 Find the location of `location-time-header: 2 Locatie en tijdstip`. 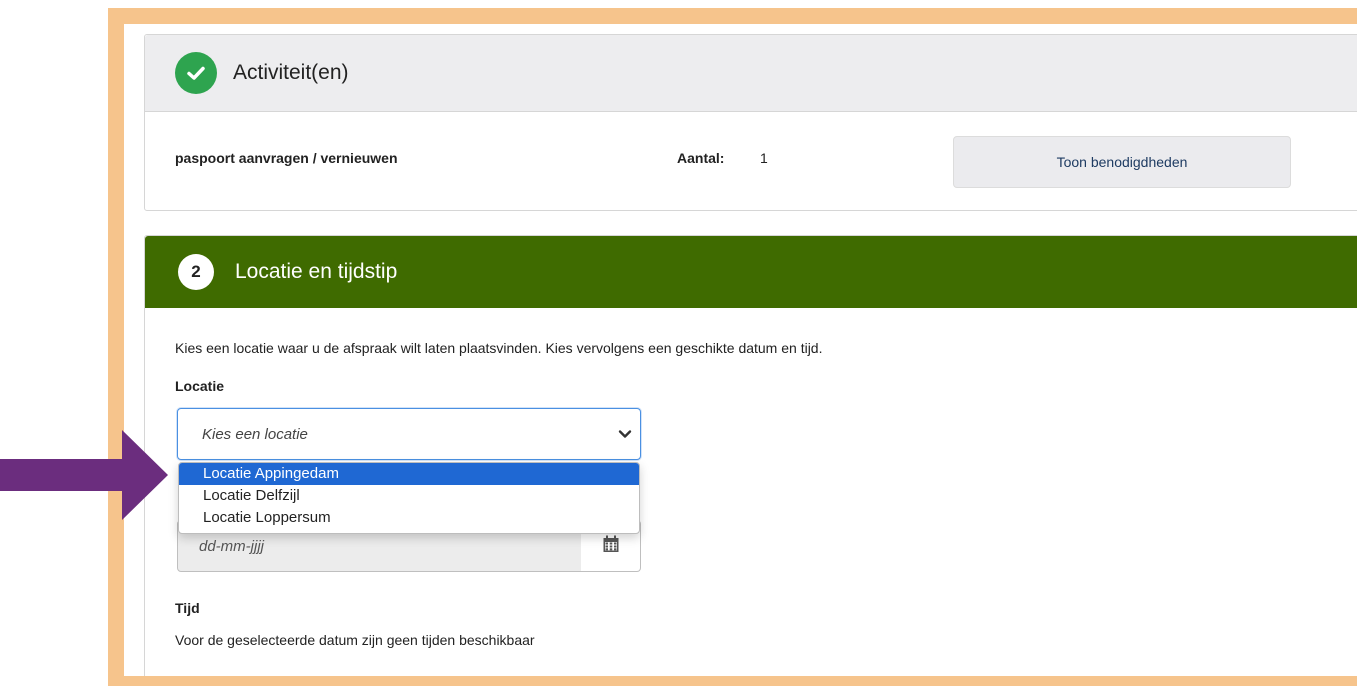

location-time-header: 2 Locatie en tijdstip is located at coordinates (751, 272).